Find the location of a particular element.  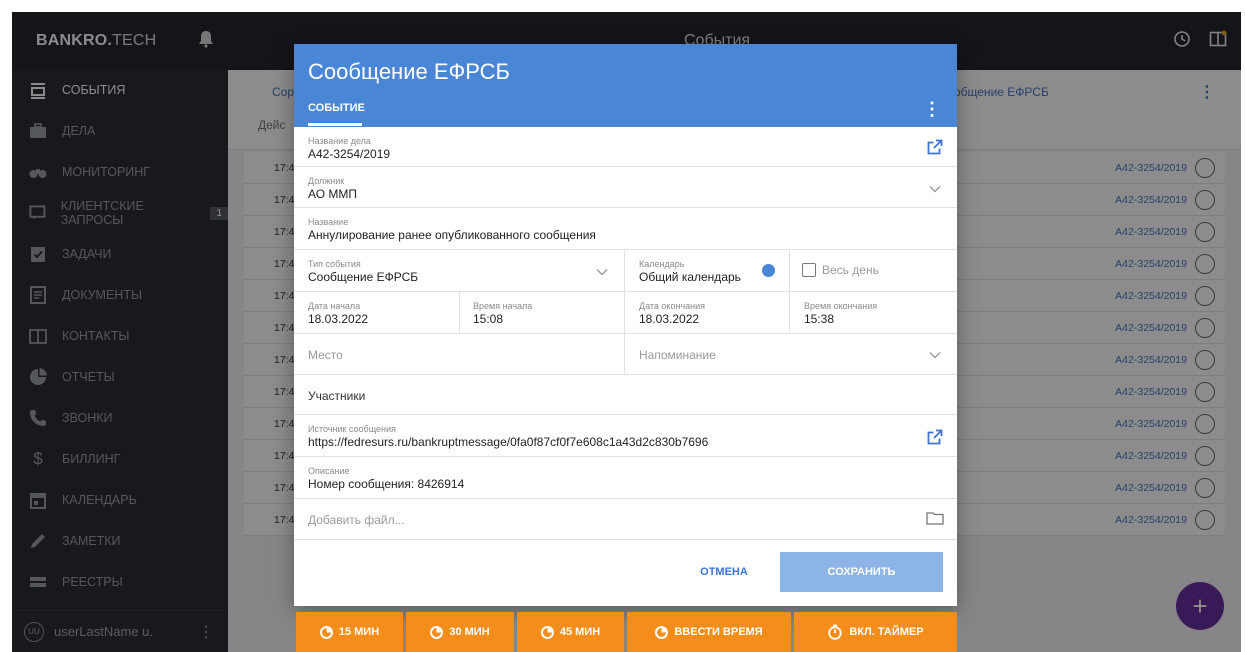

timer-label: 15 МИН is located at coordinates (359, 632).